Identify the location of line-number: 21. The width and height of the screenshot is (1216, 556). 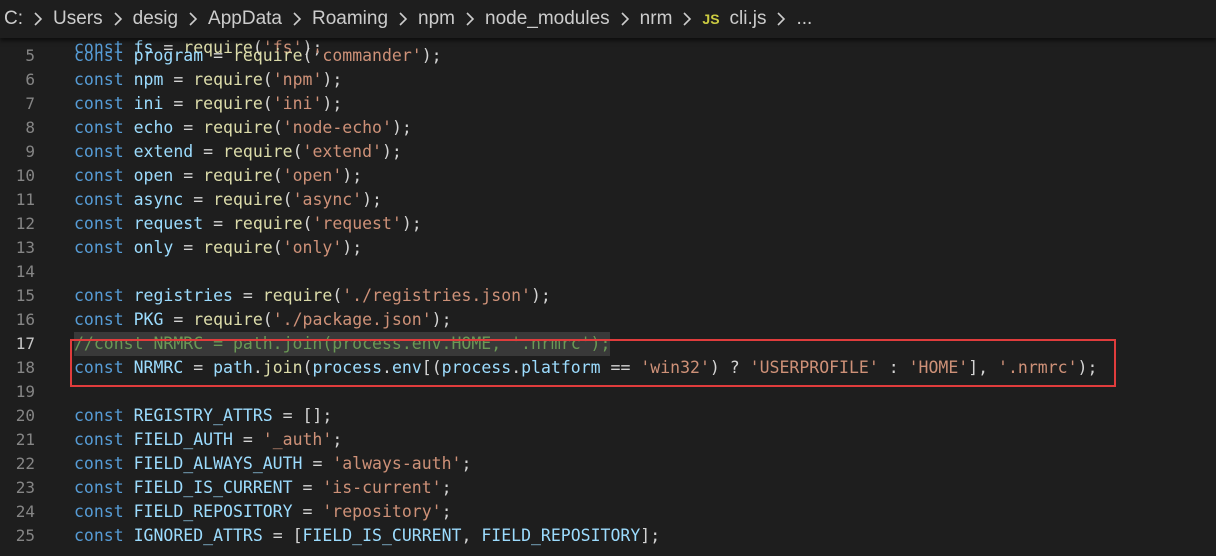
(25, 439).